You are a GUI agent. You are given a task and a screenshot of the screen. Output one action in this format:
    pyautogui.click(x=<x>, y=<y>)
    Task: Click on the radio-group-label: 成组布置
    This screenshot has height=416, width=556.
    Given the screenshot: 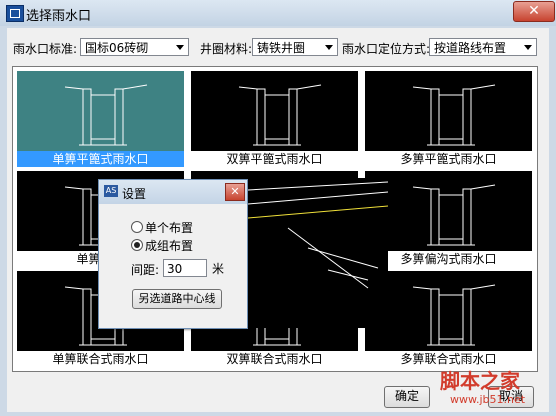 What is the action you would take?
    pyautogui.click(x=169, y=245)
    